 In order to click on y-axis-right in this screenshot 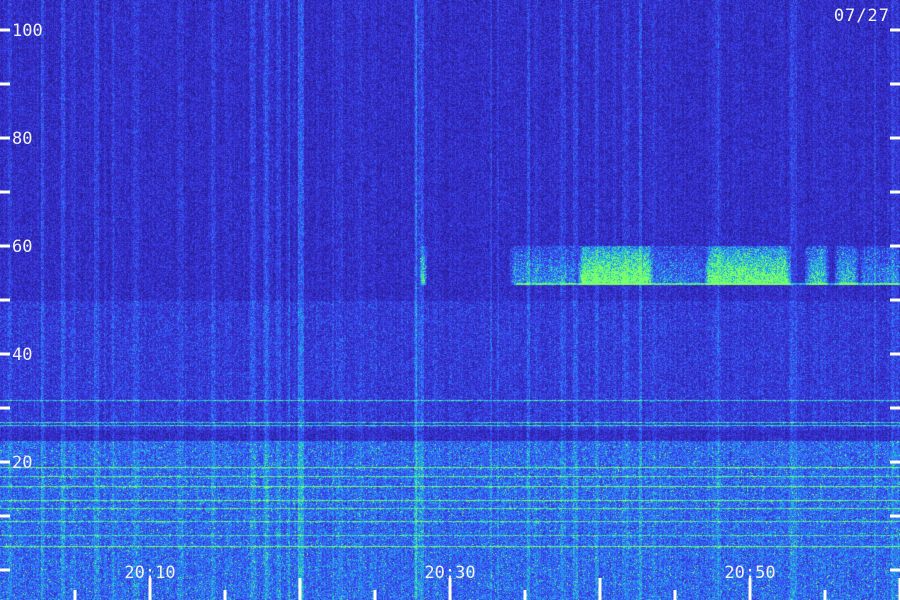, I will do `click(895, 300)`.